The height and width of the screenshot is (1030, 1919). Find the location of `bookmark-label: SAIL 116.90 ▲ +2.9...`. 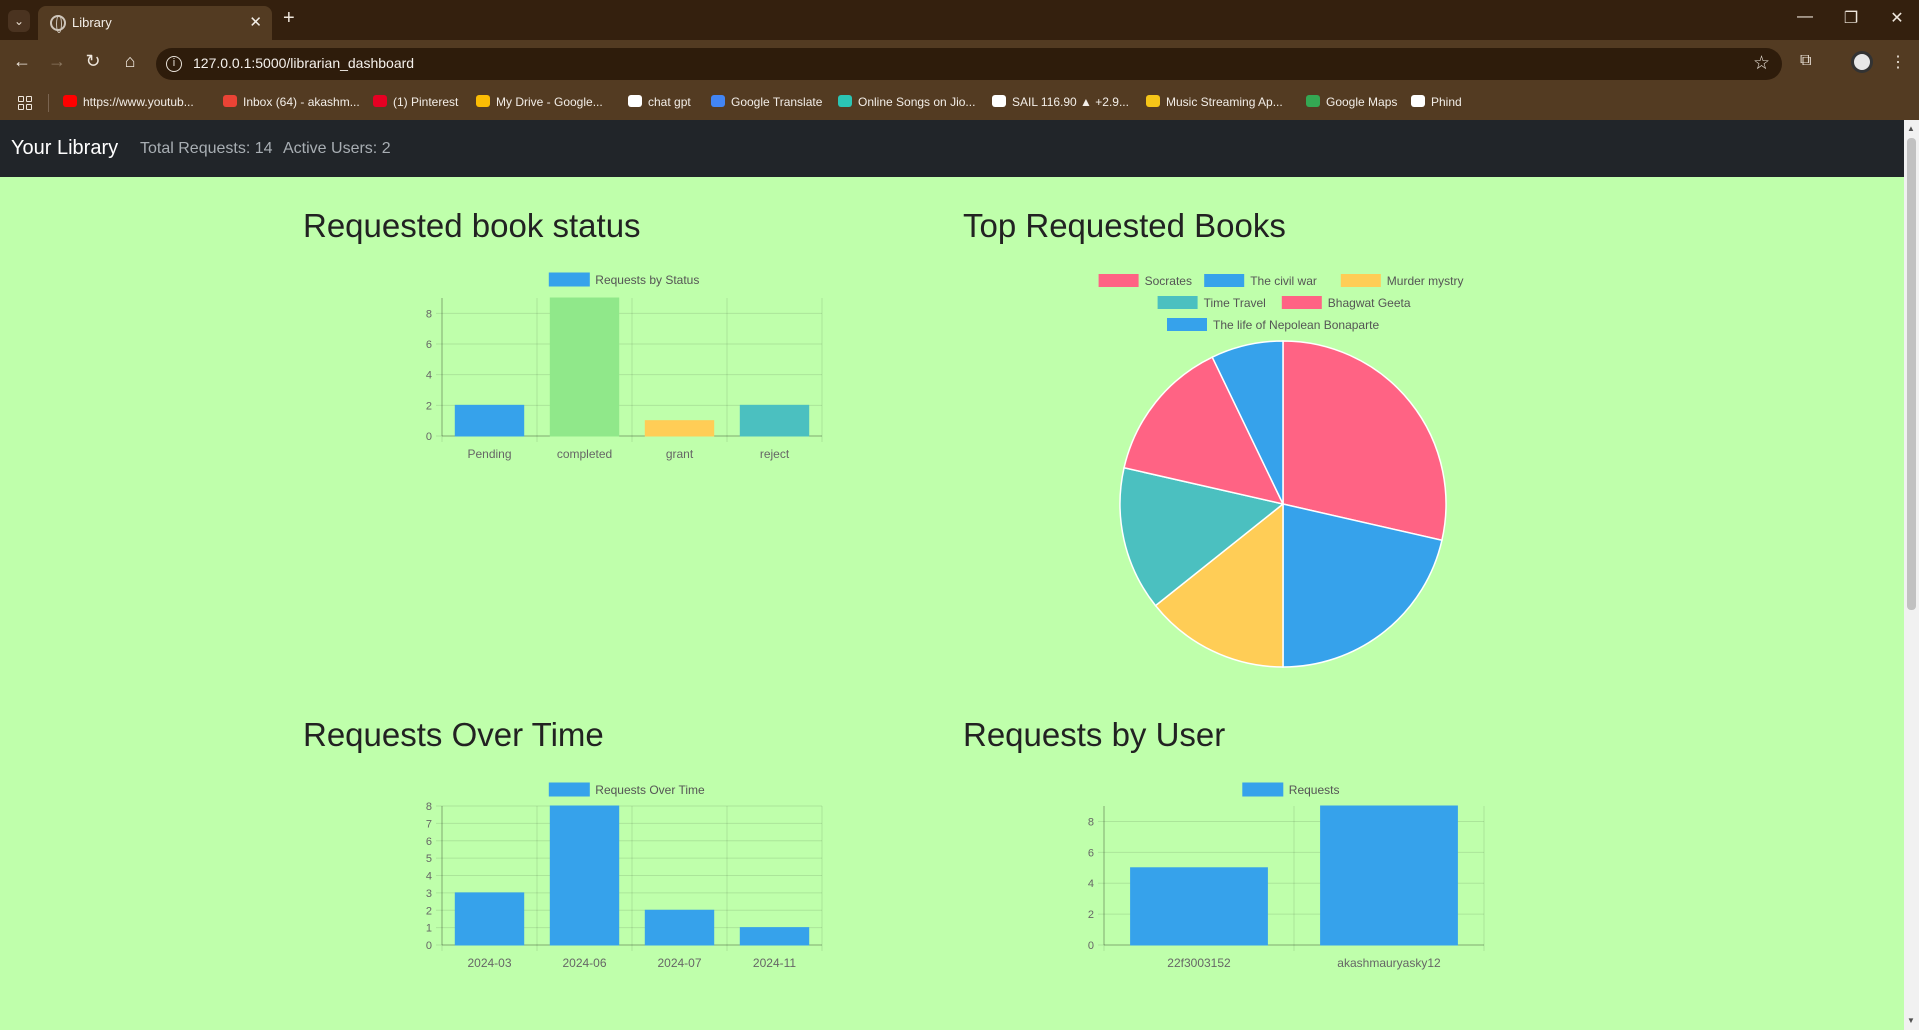

bookmark-label: SAIL 116.90 ▲ +2.9... is located at coordinates (1070, 102).